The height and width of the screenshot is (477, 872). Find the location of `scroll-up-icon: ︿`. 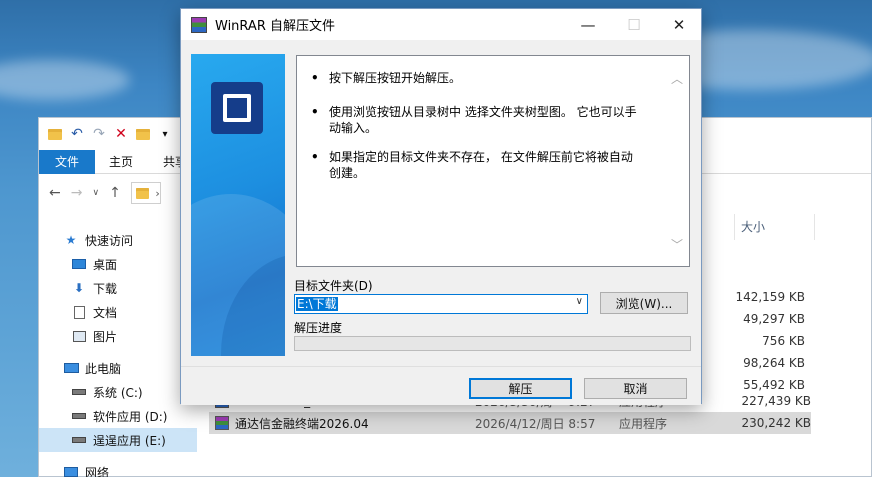

scroll-up-icon: ︿ is located at coordinates (677, 78).